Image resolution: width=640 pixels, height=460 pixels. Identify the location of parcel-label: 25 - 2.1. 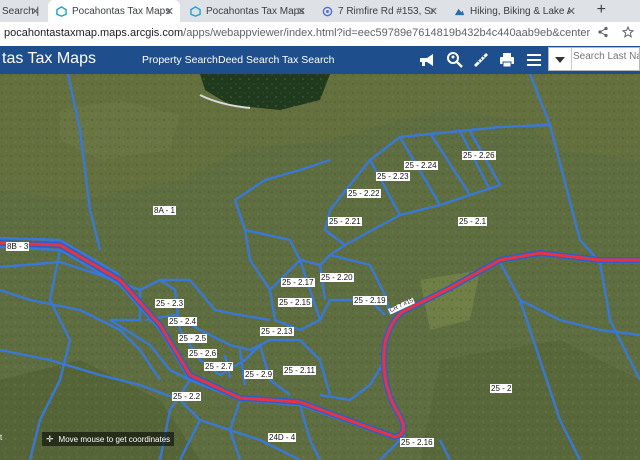
(473, 221).